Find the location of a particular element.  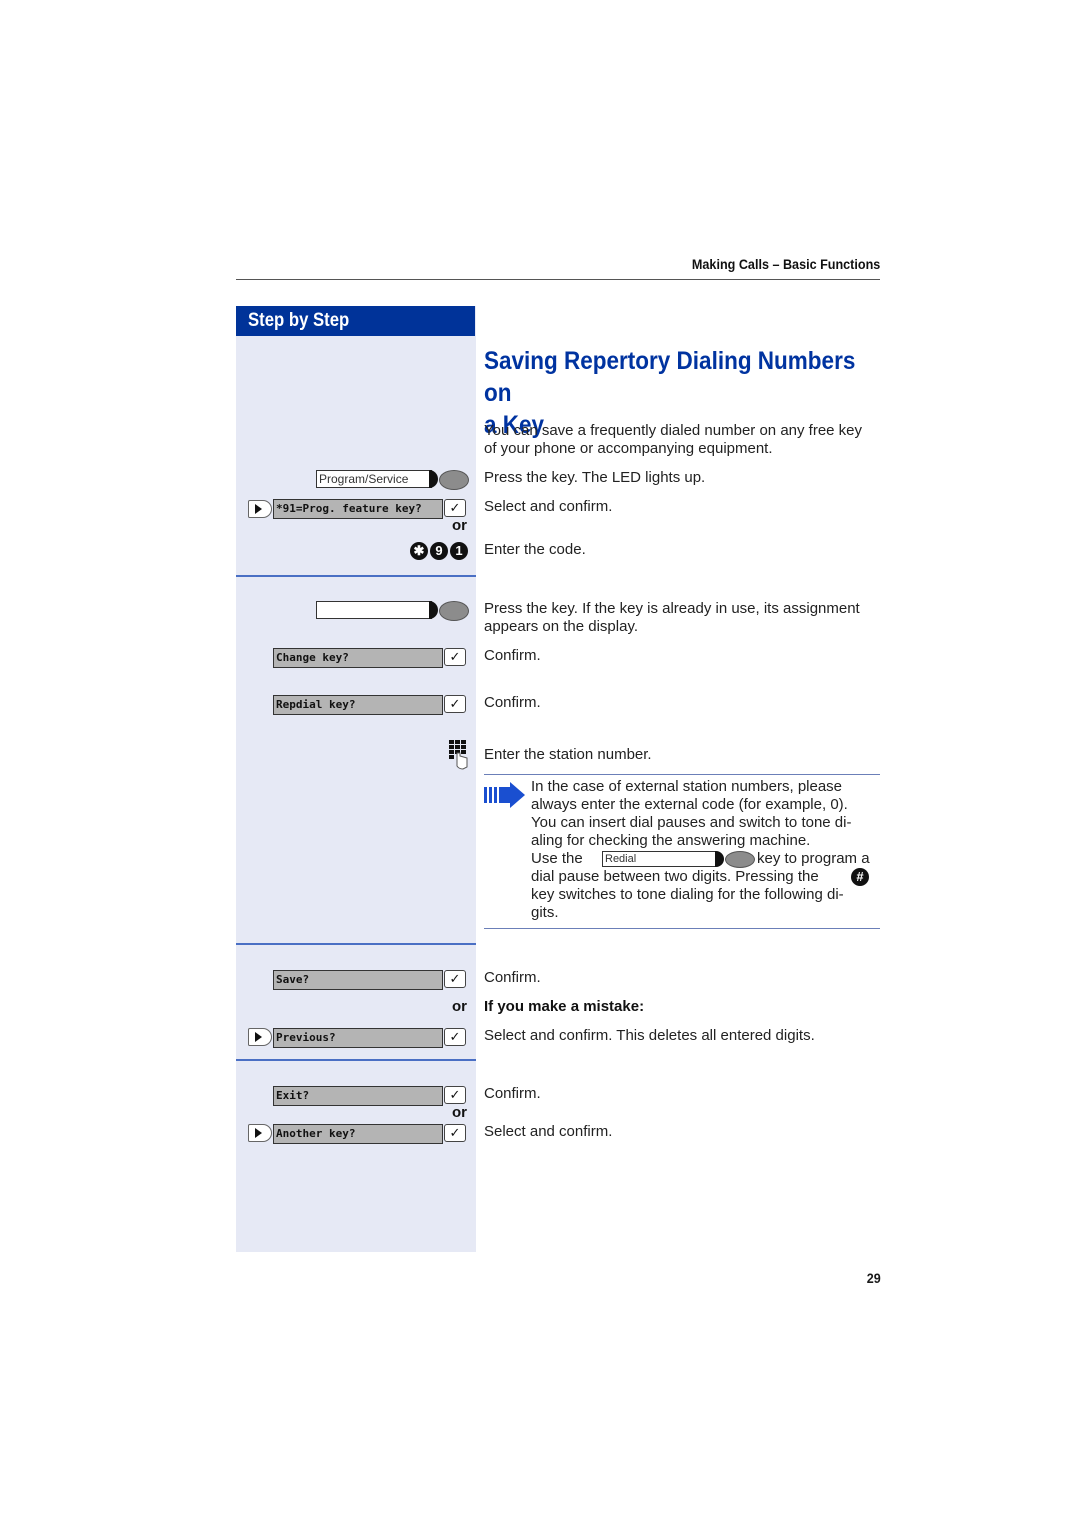

lcd-change-key: Change key? is located at coordinates (358, 658).